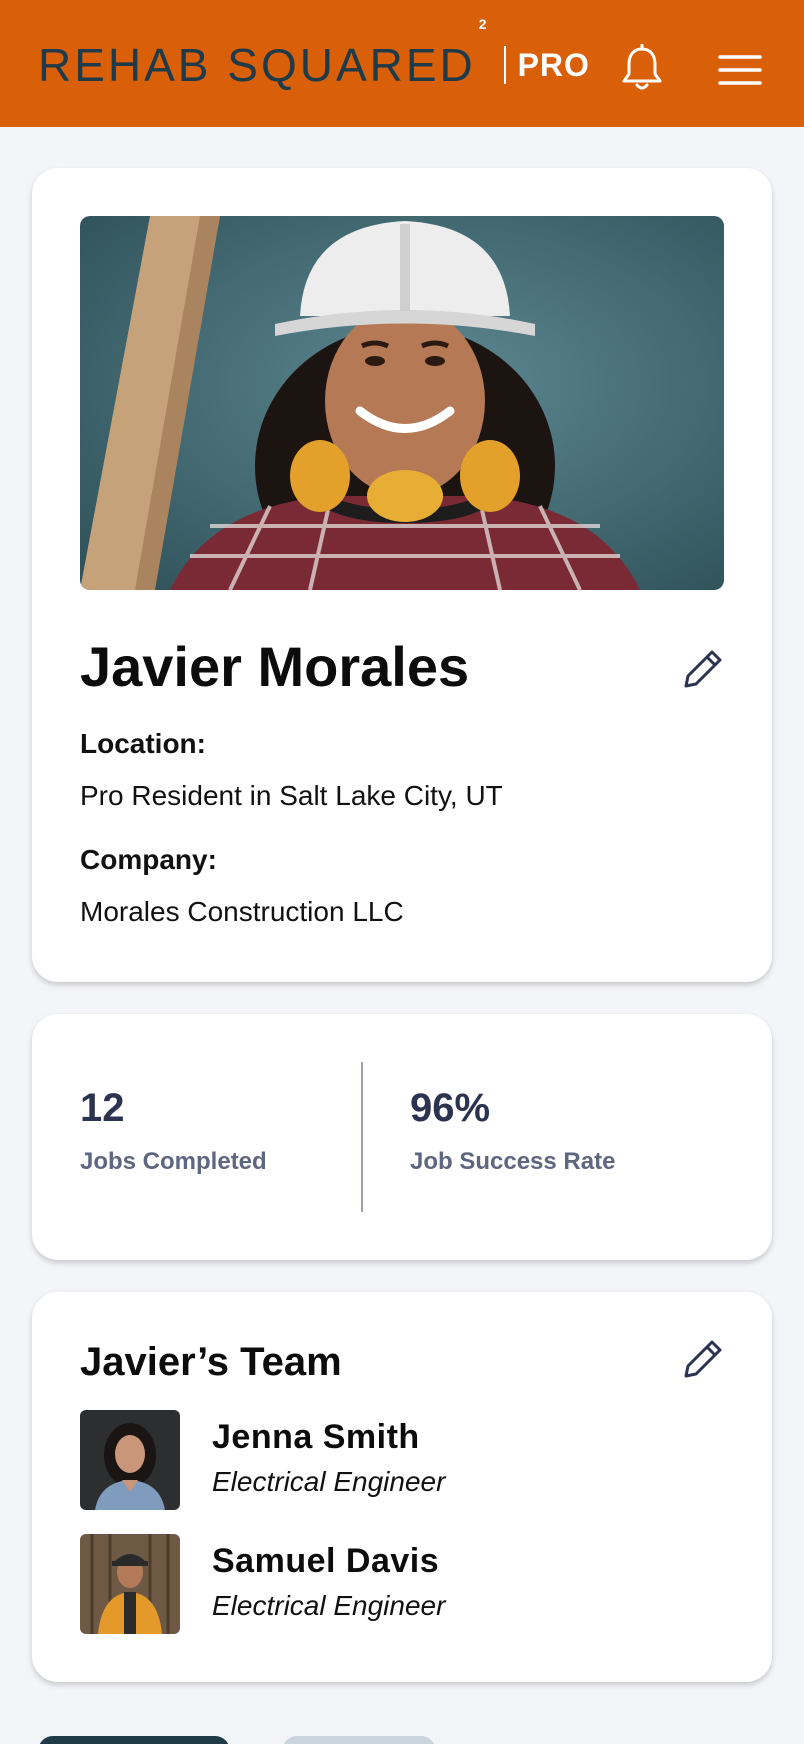 This screenshot has width=804, height=1744. What do you see at coordinates (553, 64) in the screenshot?
I see `logo-pro-label: PRO` at bounding box center [553, 64].